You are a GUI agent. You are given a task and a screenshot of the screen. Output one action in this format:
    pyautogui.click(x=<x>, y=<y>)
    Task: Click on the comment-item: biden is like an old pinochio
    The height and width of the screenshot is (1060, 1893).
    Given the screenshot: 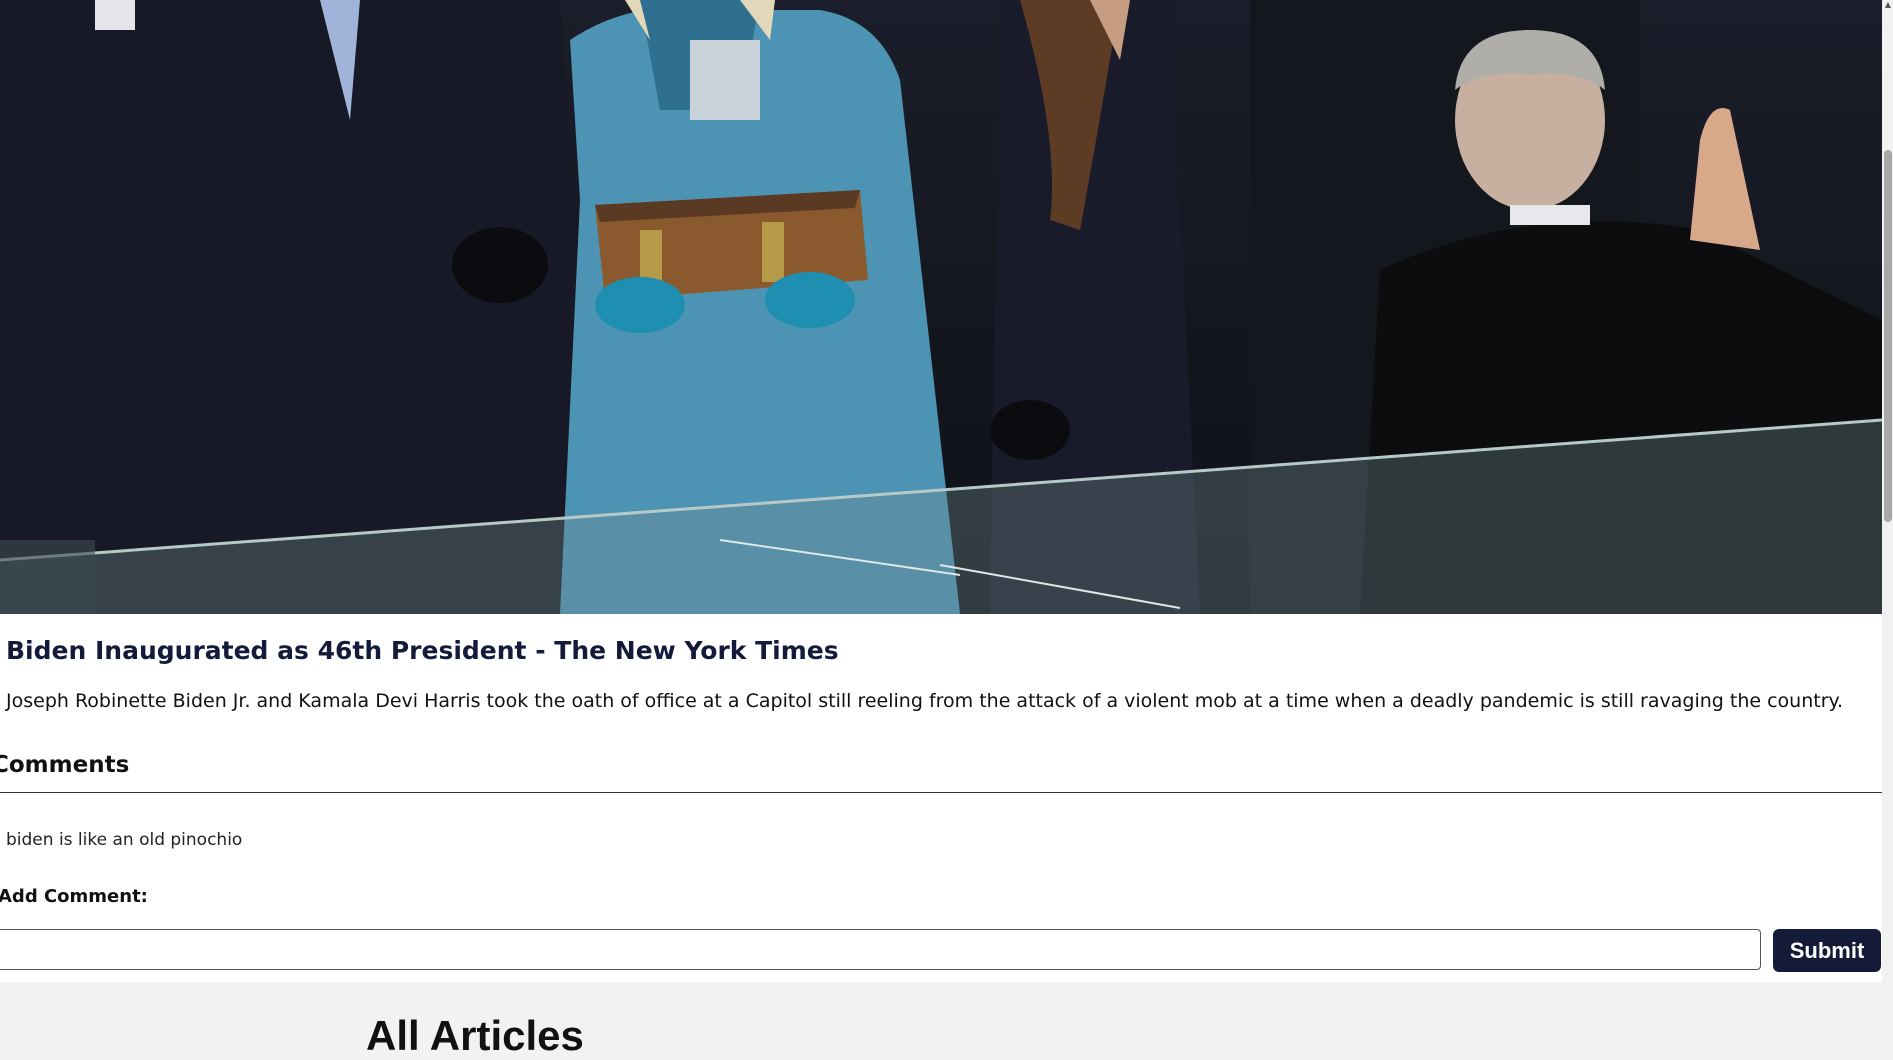 What is the action you would take?
    pyautogui.click(x=124, y=840)
    